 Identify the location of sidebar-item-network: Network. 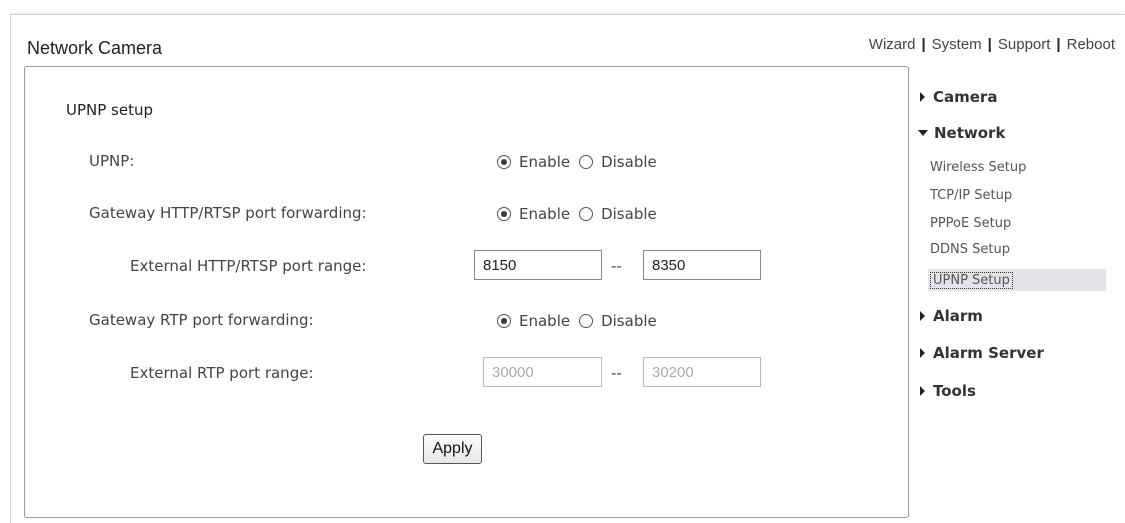
(961, 133).